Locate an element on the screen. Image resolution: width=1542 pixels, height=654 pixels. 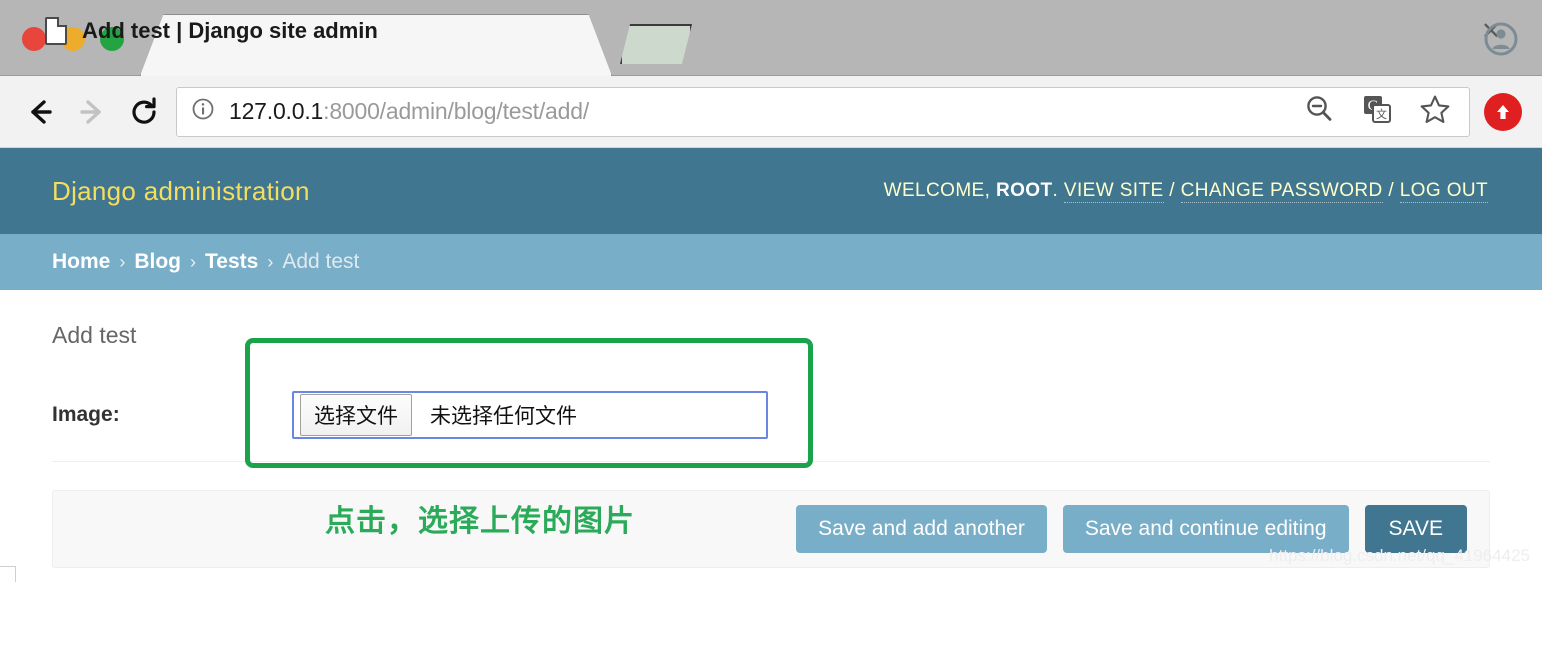
image-file-input: 选择文件 未选择任何文件 is located at coordinates (530, 415).